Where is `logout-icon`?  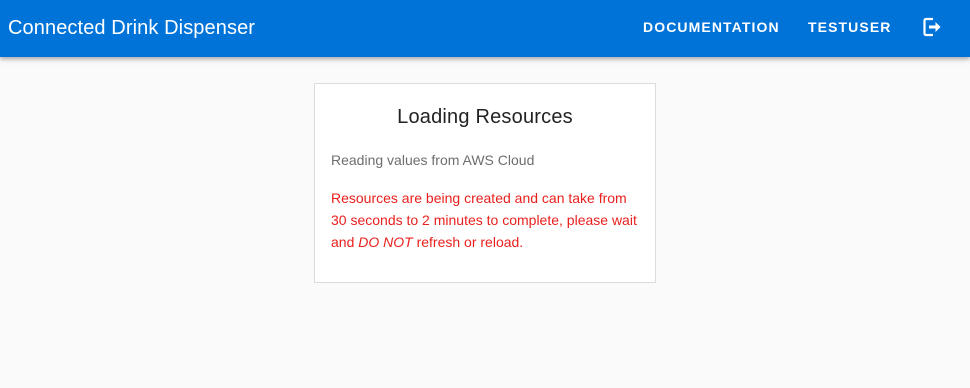 logout-icon is located at coordinates (932, 27).